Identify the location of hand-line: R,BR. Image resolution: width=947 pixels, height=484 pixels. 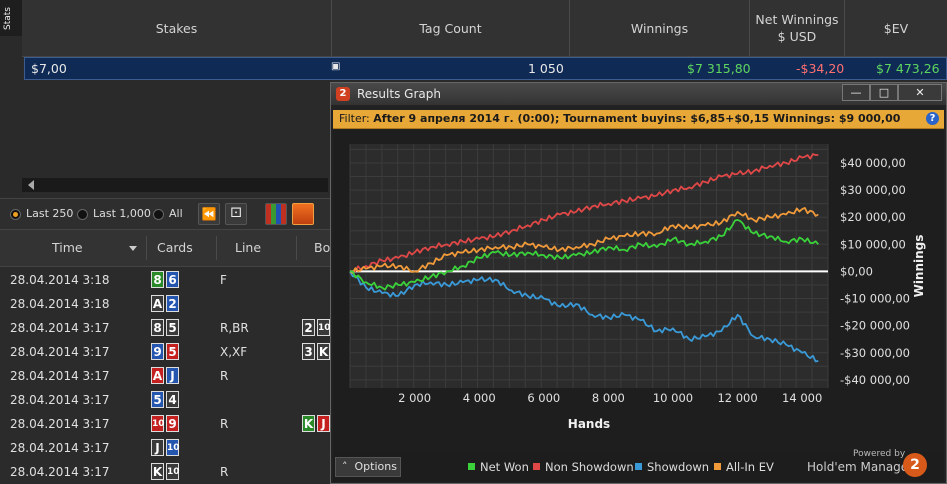
(234, 328).